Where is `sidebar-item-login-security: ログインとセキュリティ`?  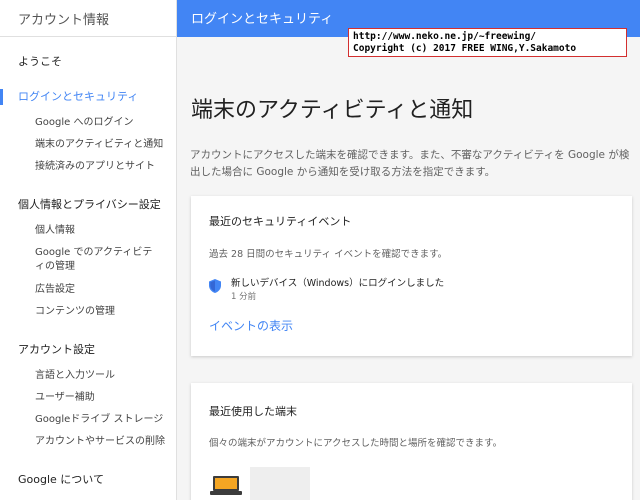
sidebar-item-login-security: ログインとセキュリティ is located at coordinates (69, 97).